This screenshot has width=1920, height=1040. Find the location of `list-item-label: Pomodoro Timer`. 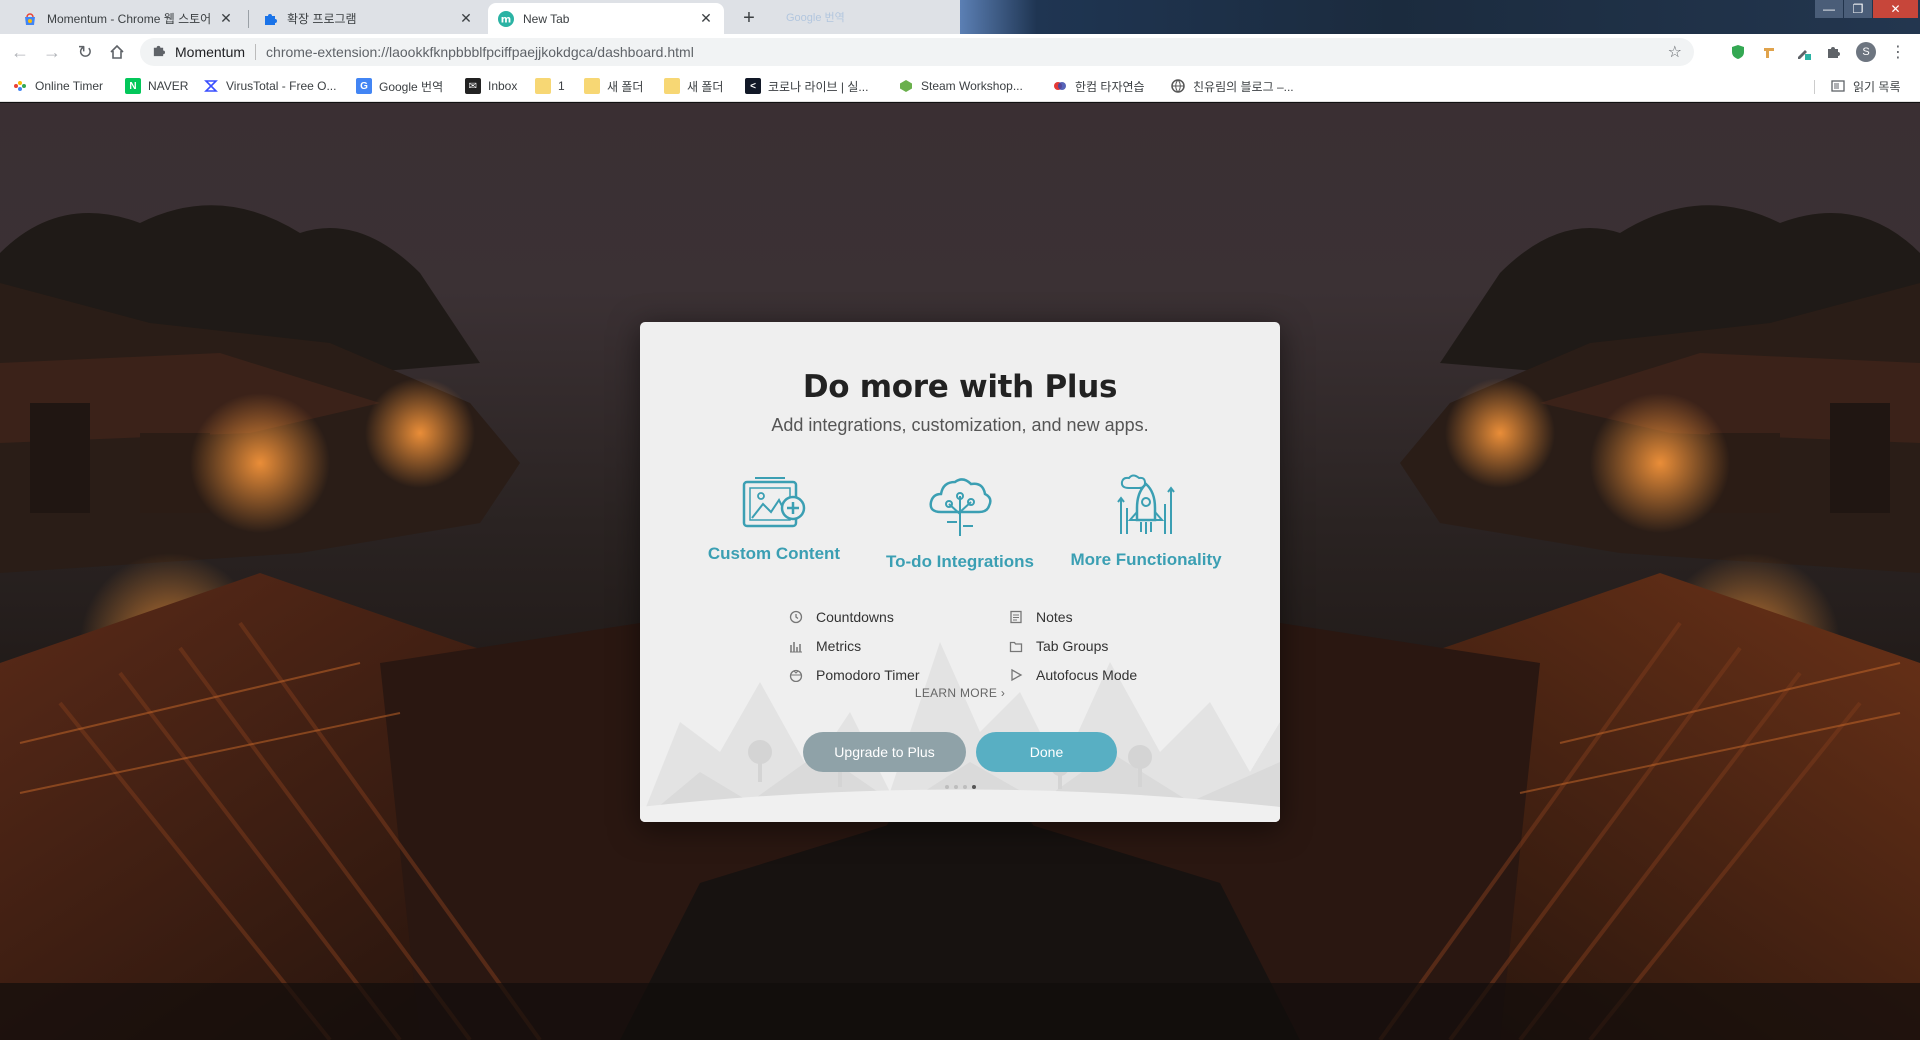

list-item-label: Pomodoro Timer is located at coordinates (868, 674).